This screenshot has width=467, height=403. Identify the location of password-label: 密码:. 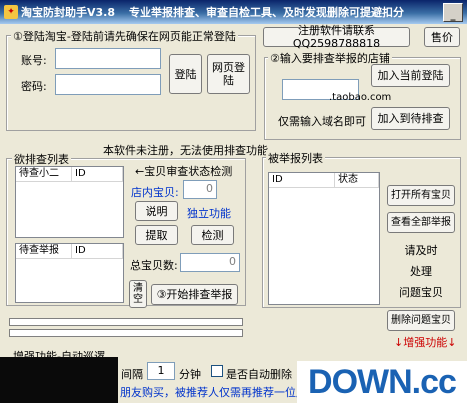
(34, 86).